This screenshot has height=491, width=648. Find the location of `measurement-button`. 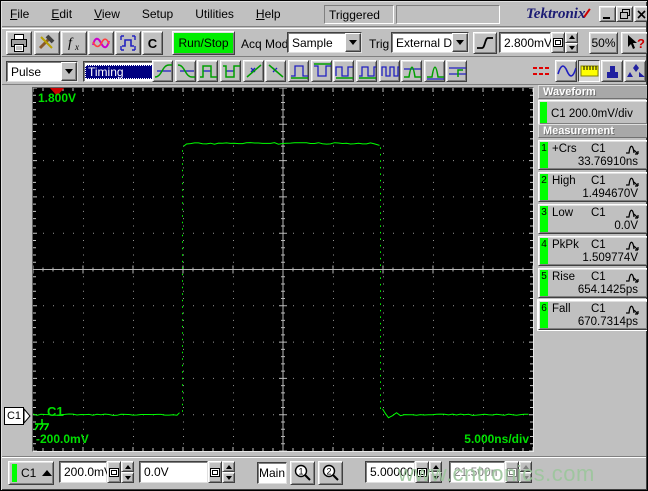

measurement-button is located at coordinates (589, 71).